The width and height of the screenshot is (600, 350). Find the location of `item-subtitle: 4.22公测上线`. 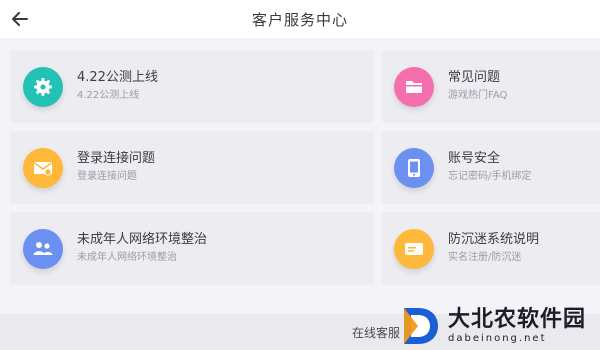

item-subtitle: 4.22公测上线 is located at coordinates (108, 95).